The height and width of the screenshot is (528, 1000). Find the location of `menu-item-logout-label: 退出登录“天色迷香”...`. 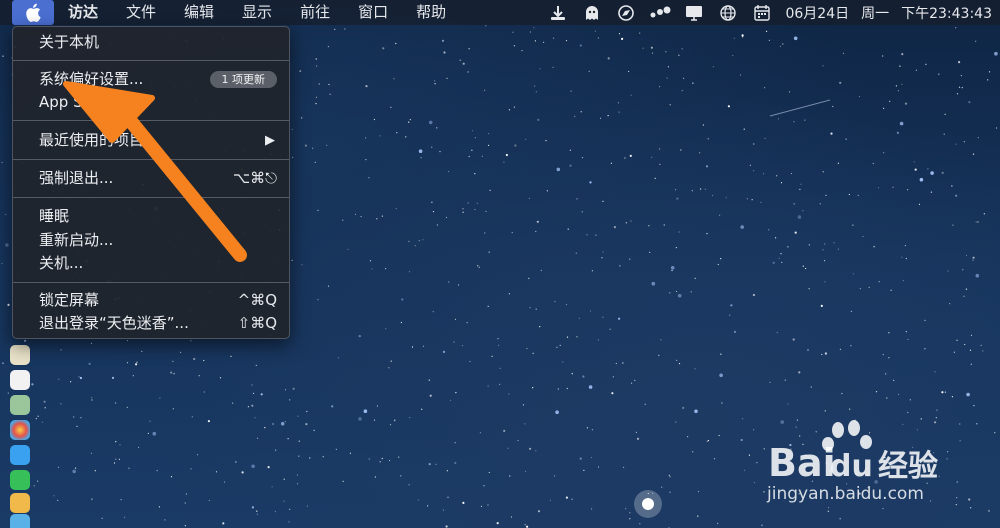

menu-item-logout-label: 退出登录“天色迷香”... is located at coordinates (114, 323).